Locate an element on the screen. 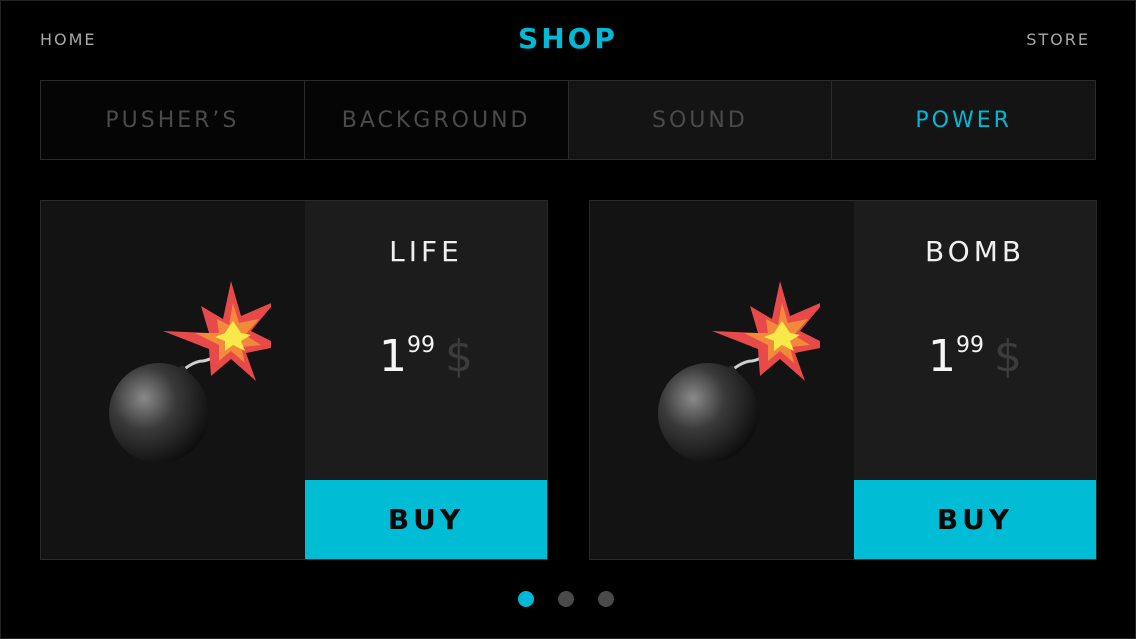 This screenshot has height=639, width=1136. tab-power: POWER is located at coordinates (963, 120).